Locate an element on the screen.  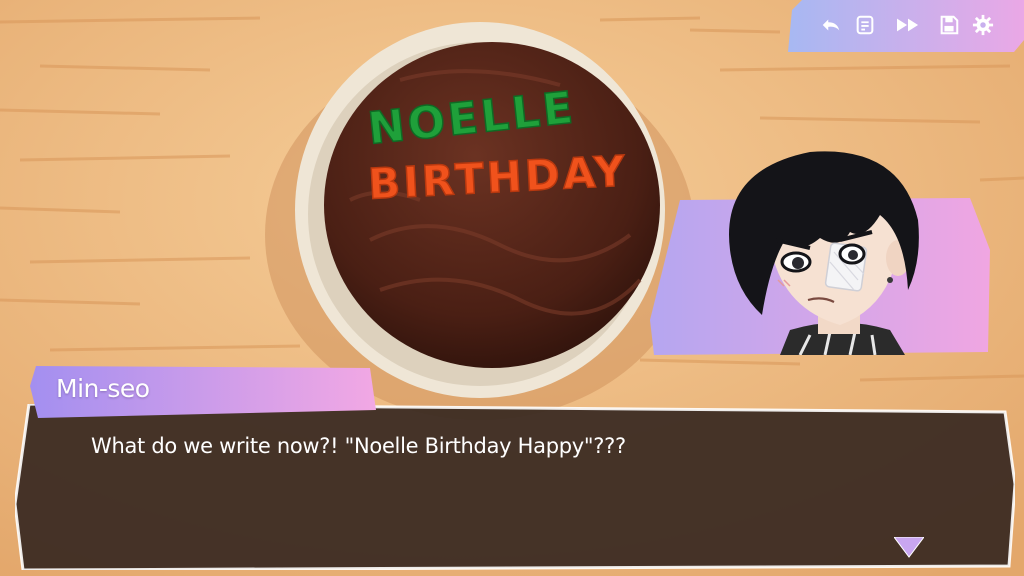
settings-button is located at coordinates (983, 25).